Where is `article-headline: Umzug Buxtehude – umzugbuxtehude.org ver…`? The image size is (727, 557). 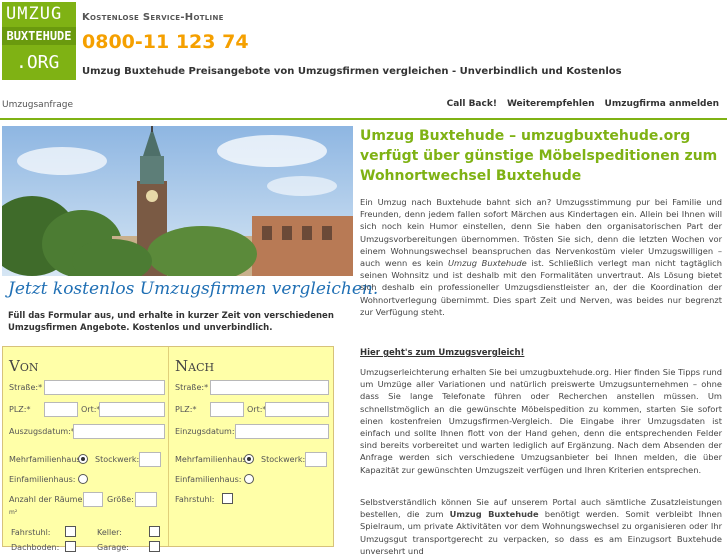
article-headline: Umzug Buxtehude – umzugbuxtehude.org ver… is located at coordinates (539, 156).